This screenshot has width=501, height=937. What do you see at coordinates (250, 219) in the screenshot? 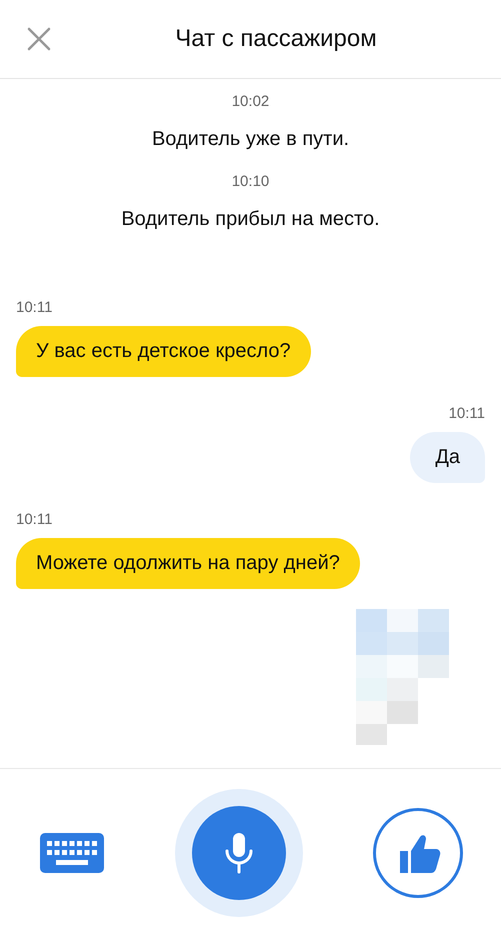
I see `system-message: Водитель прибыл на место.` at bounding box center [250, 219].